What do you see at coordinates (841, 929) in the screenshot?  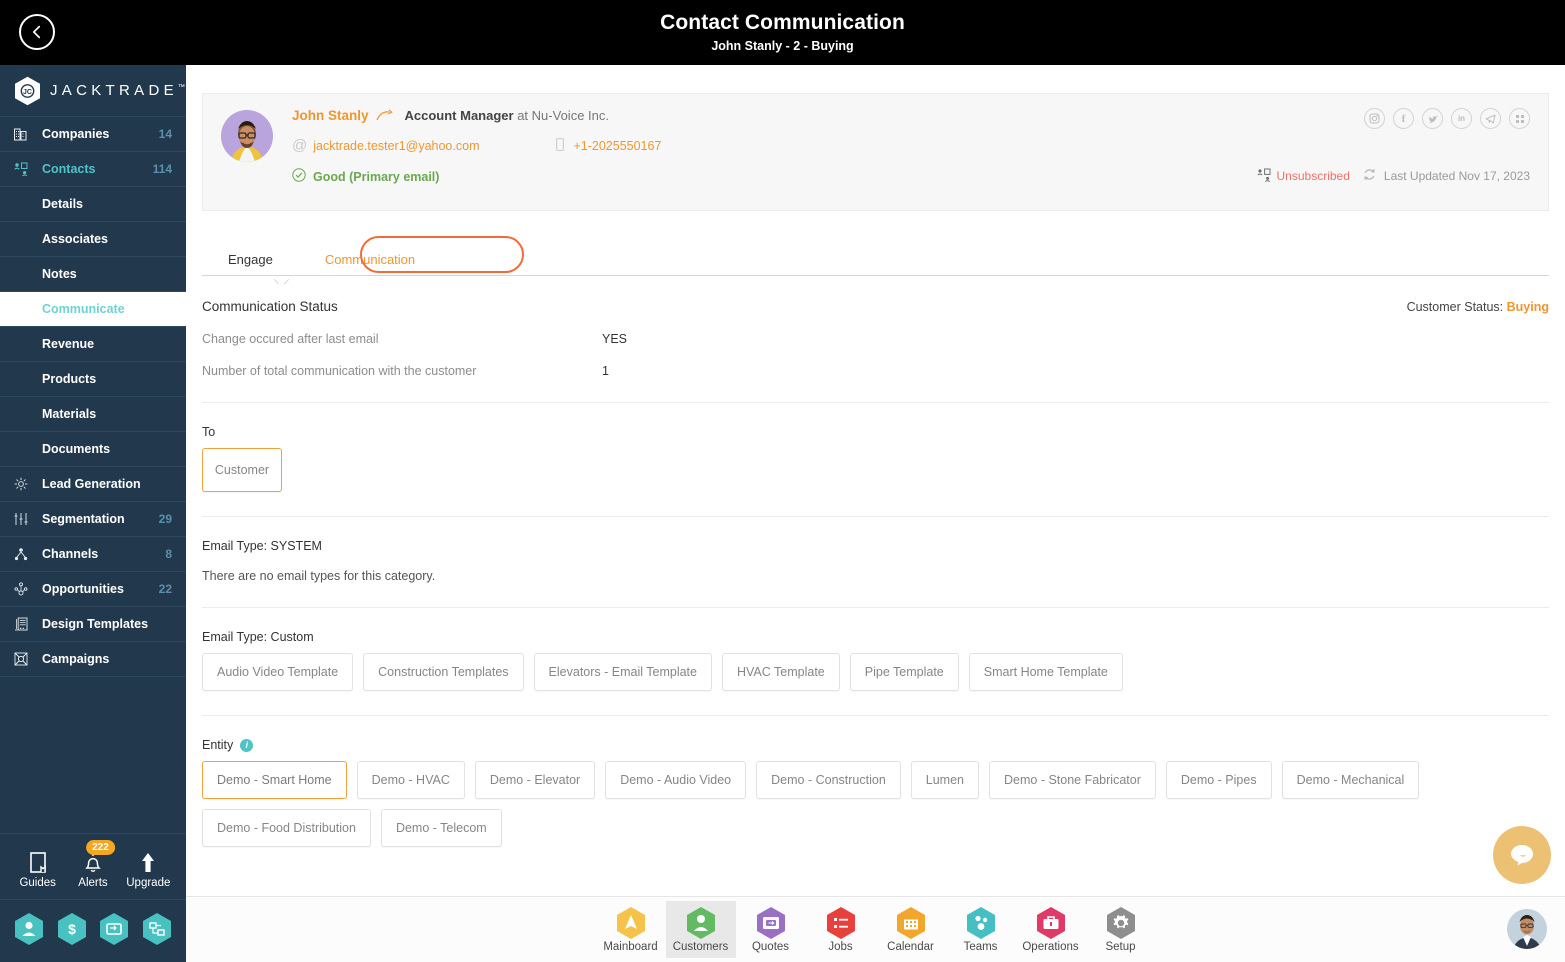 I see `bottom-nav-jobs: Jobs` at bounding box center [841, 929].